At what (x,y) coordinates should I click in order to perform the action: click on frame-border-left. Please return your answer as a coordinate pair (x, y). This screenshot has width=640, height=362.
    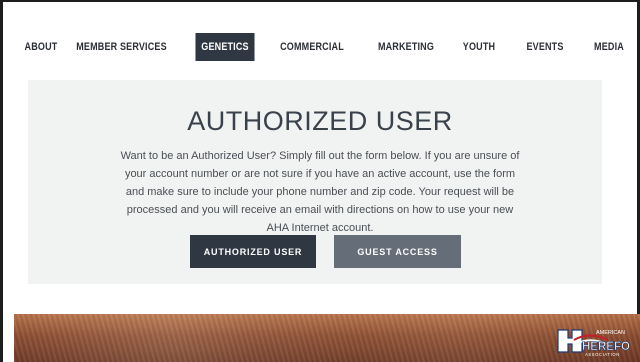
    Looking at the image, I should click on (1, 181).